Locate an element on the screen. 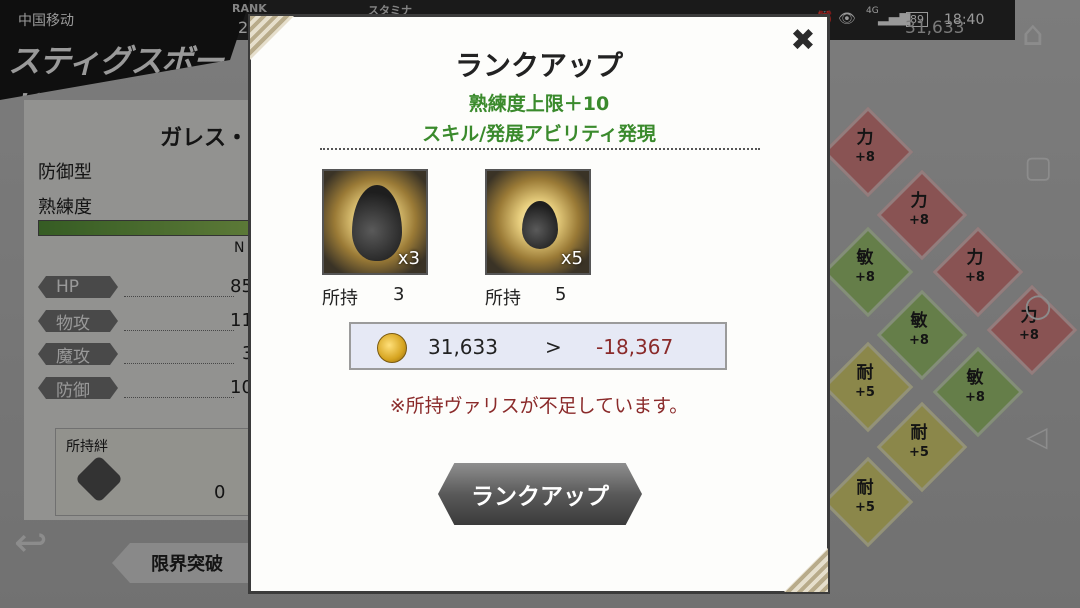 The height and width of the screenshot is (608, 1080). material-item-2: x5 is located at coordinates (538, 222).